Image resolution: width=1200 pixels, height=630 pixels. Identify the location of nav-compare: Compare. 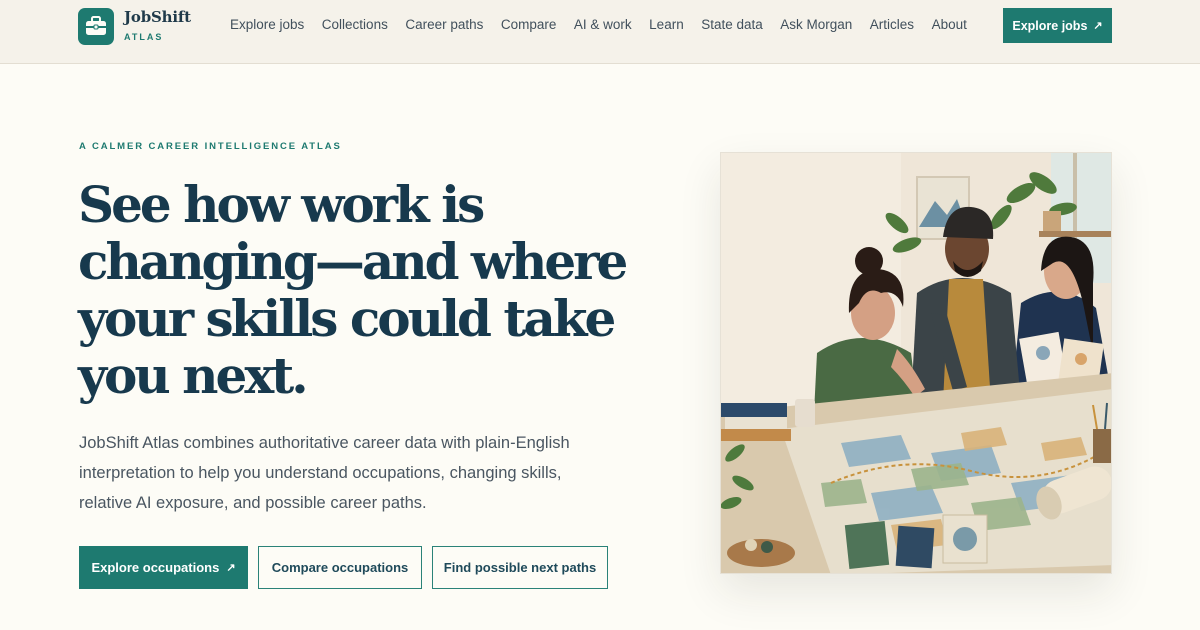
(529, 26).